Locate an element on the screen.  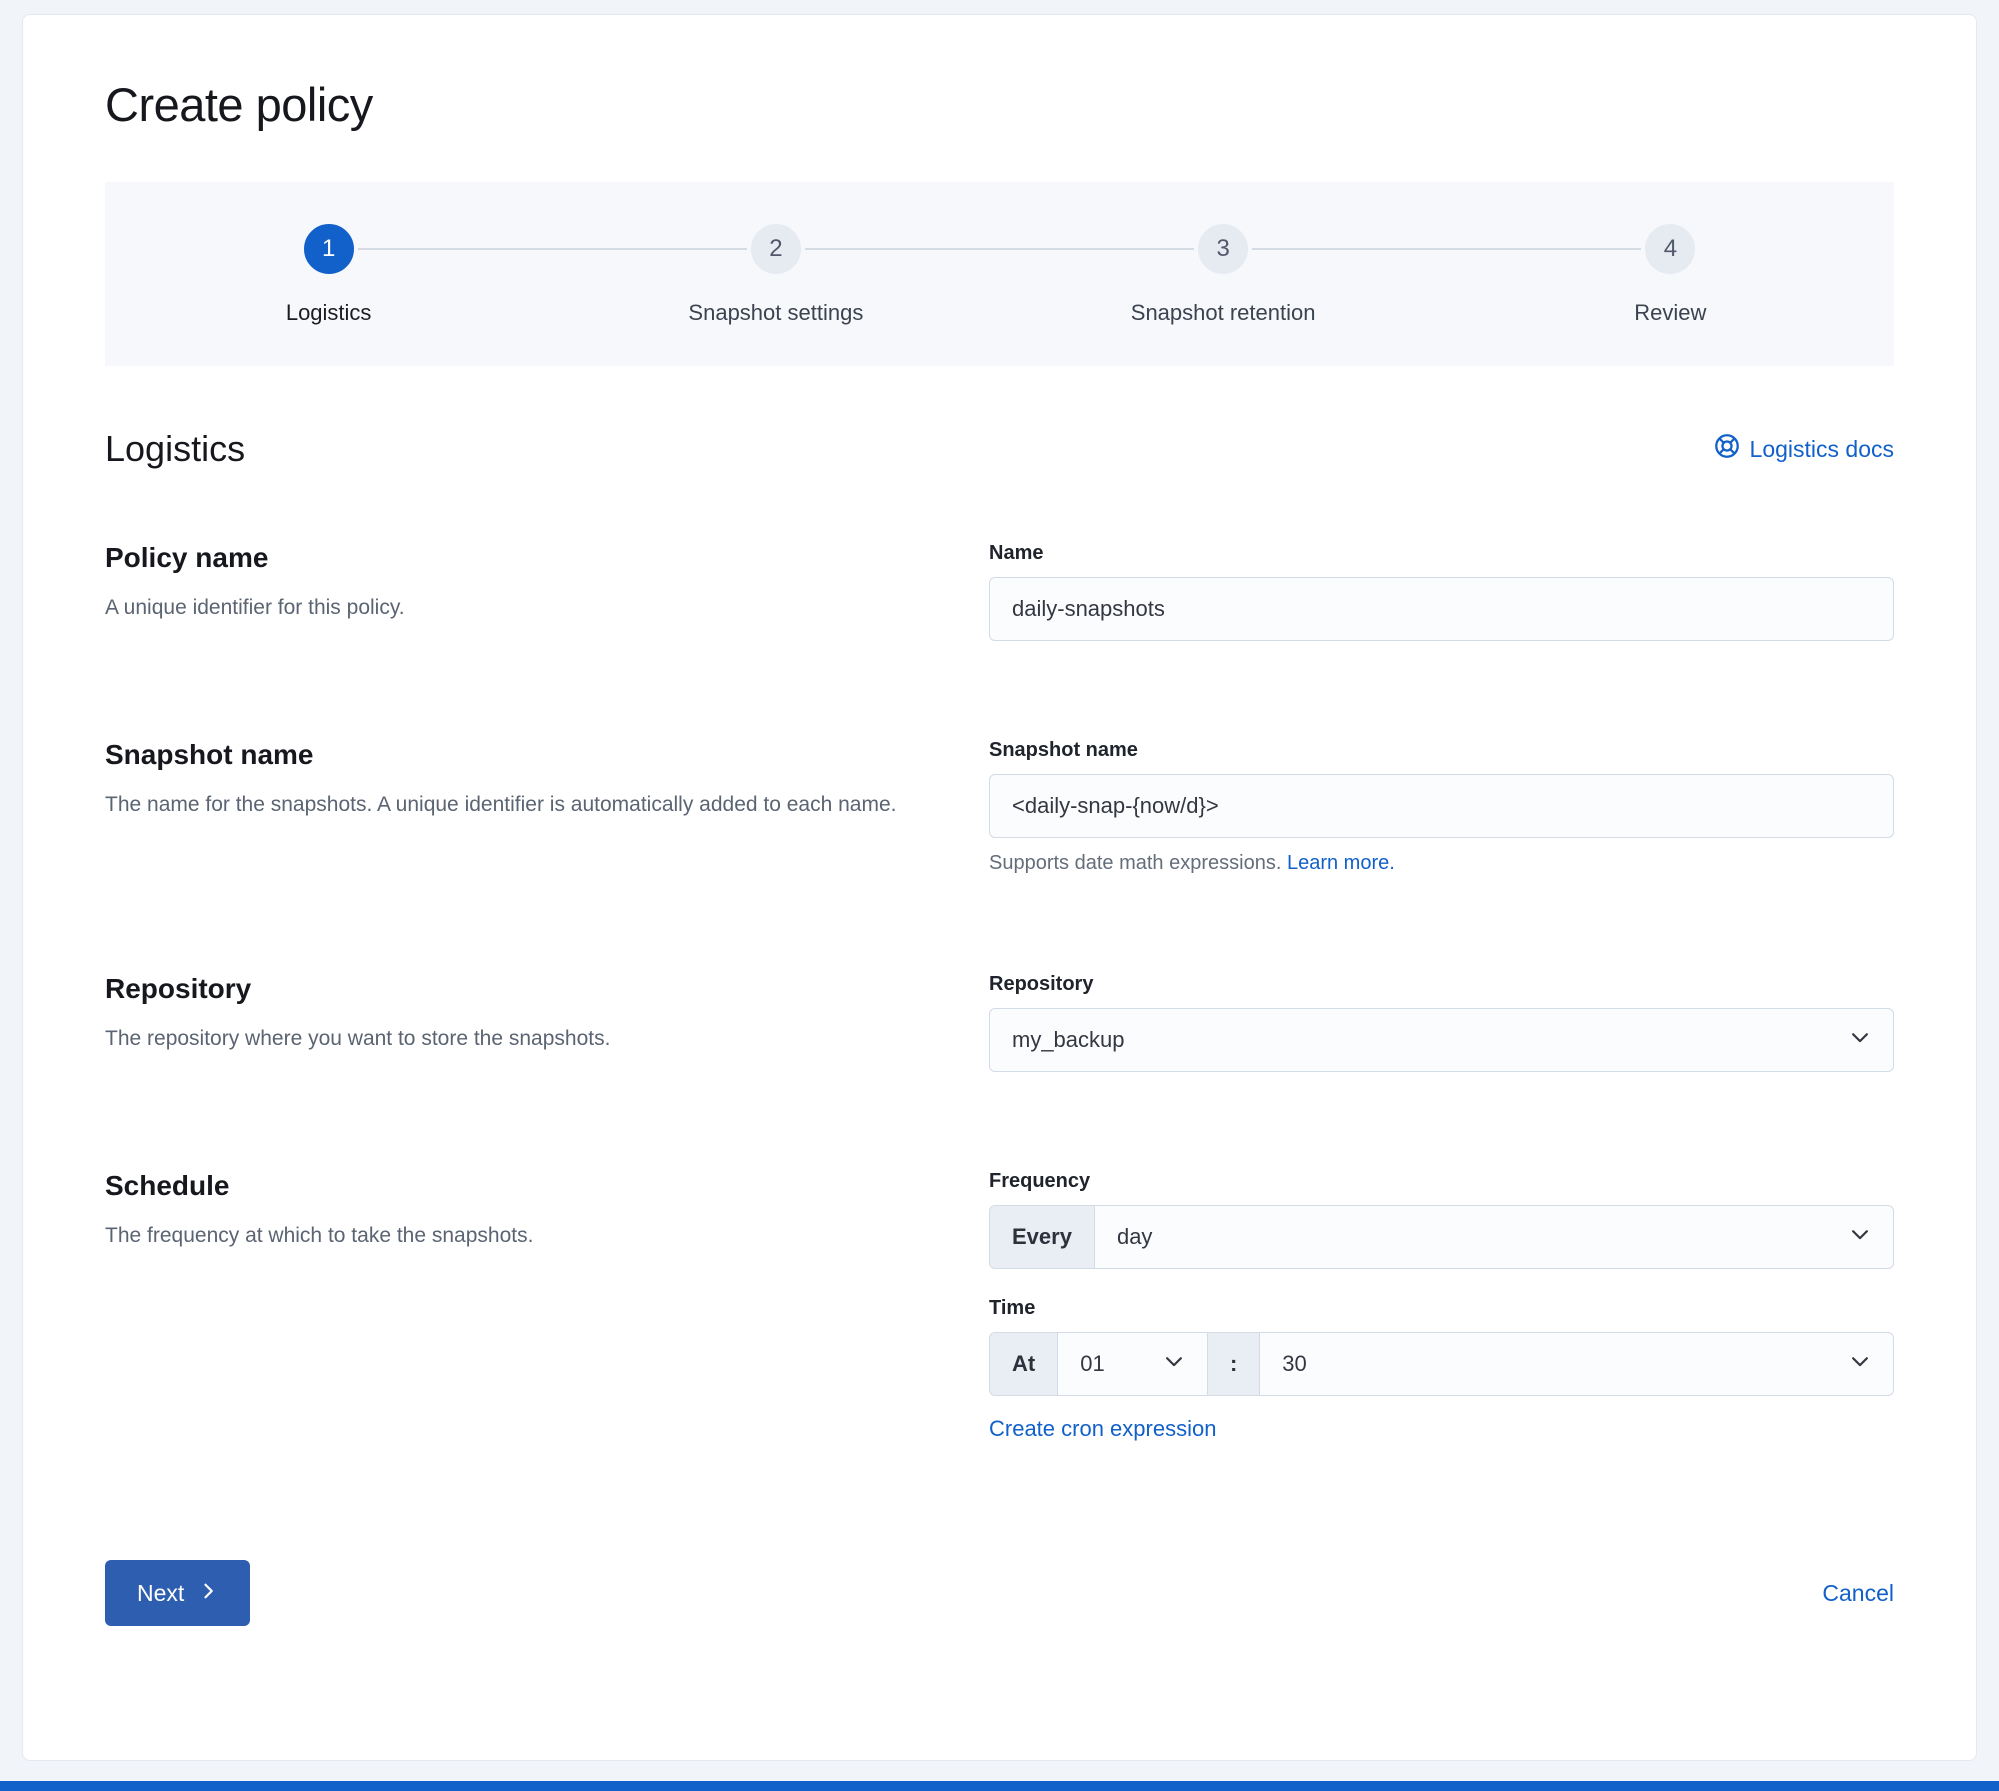
frequency-prepend: Every is located at coordinates (1042, 1237).